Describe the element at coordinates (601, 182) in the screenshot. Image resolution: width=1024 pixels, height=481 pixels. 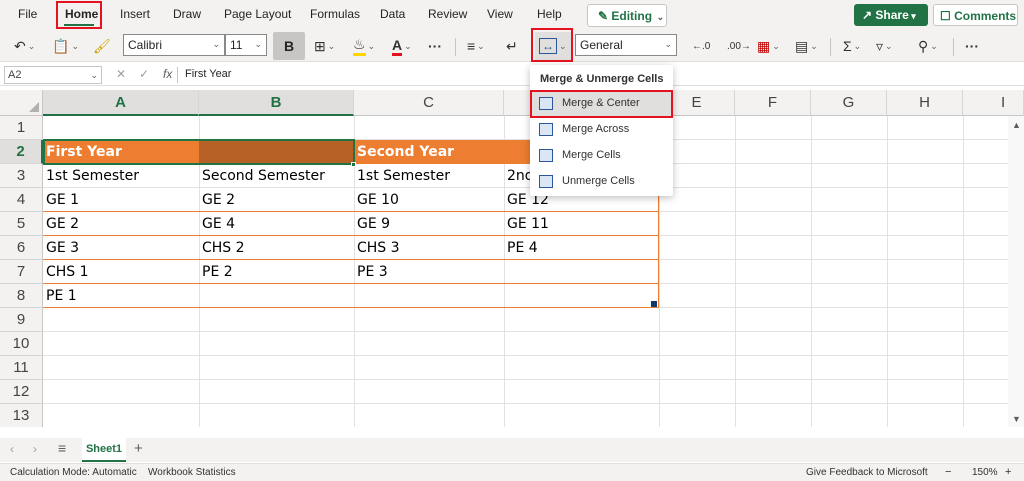
I see `unmerge-cells-item: Unmerge Cells` at that location.